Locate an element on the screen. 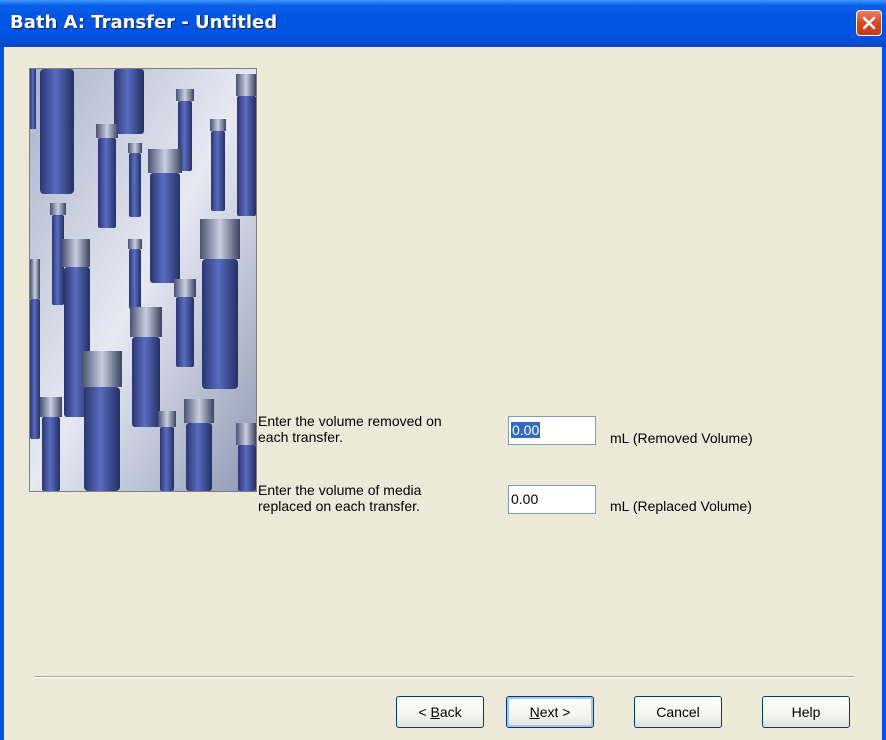  close-button is located at coordinates (869, 23).